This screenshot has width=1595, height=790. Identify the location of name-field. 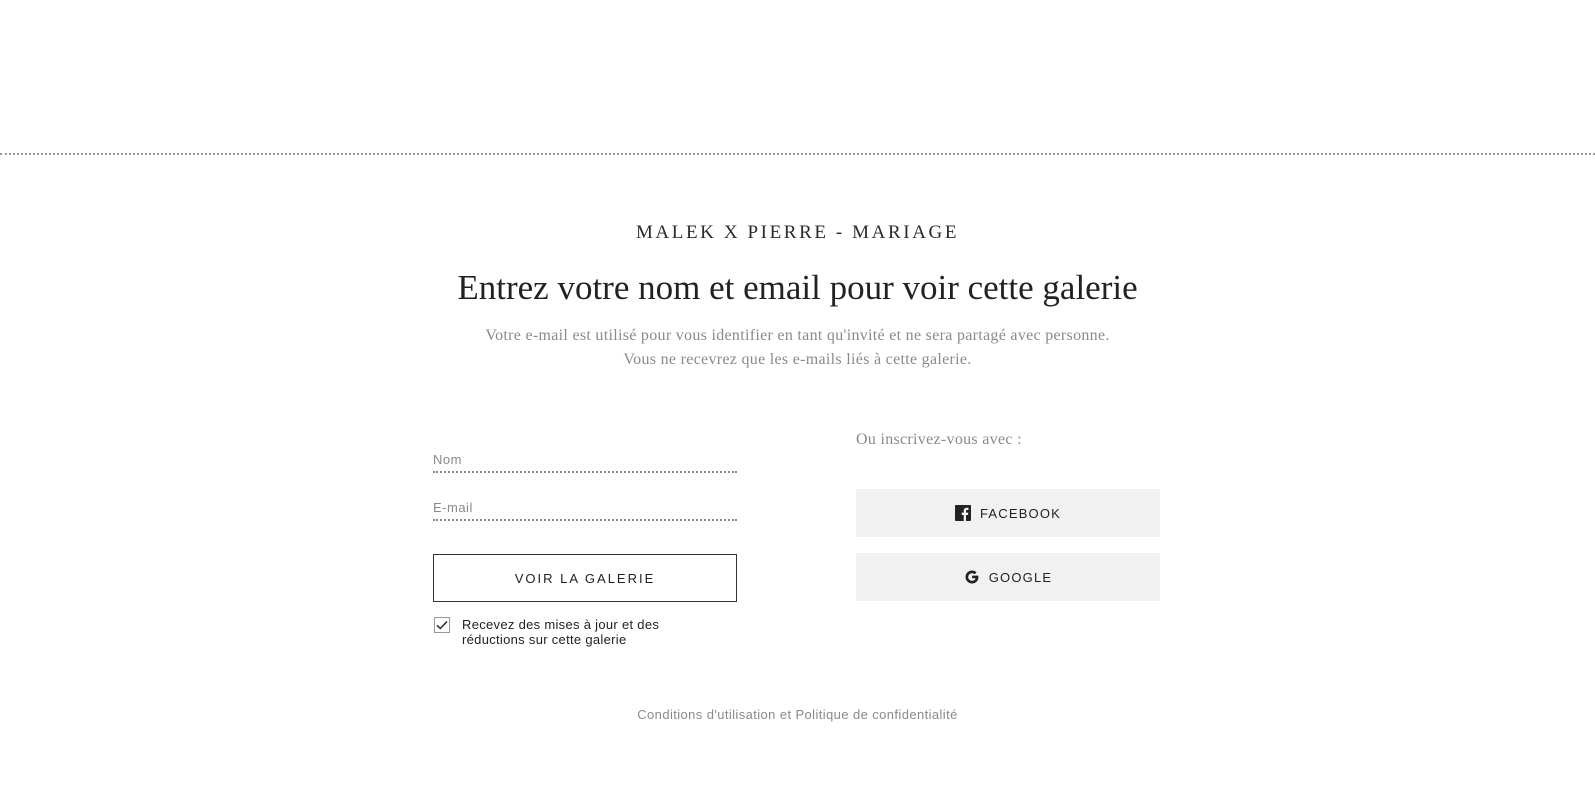
(585, 461).